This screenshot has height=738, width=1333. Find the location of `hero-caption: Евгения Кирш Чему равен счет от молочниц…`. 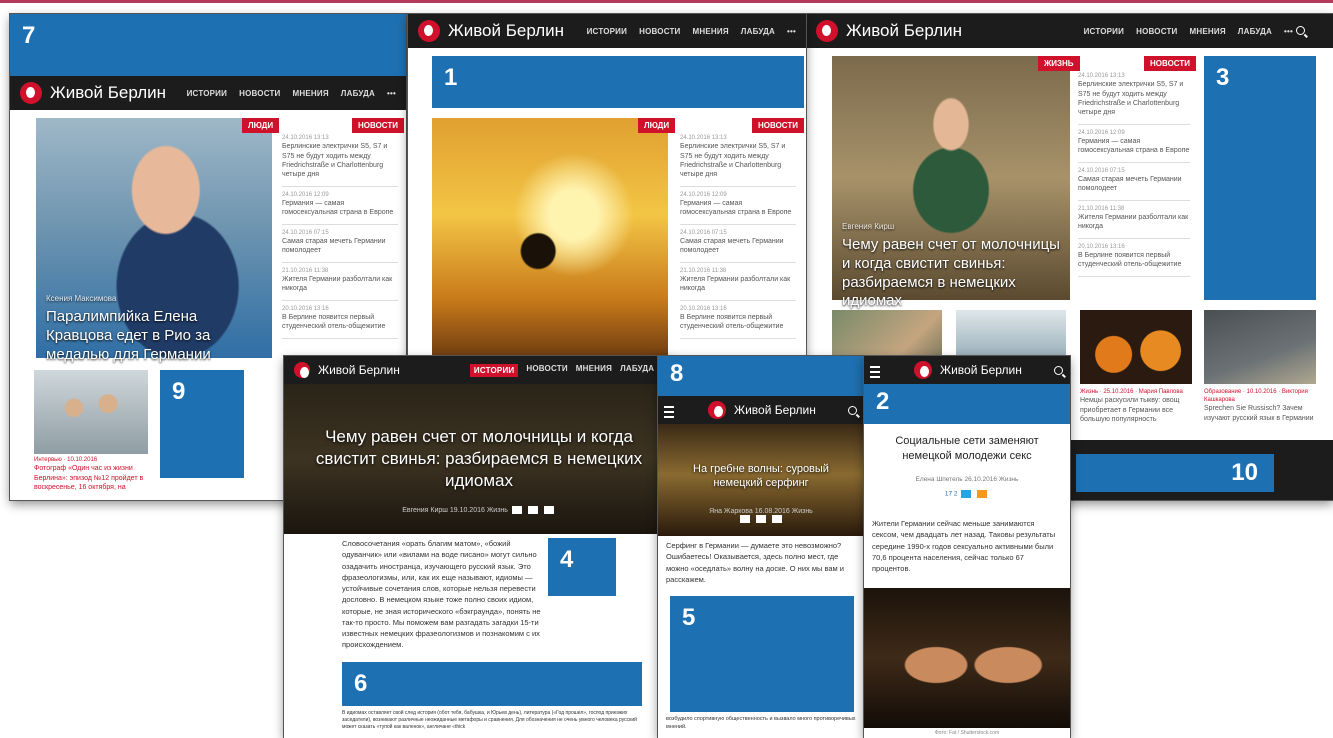

hero-caption: Евгения Кирш Чему равен счет от молочниц… is located at coordinates (952, 266).